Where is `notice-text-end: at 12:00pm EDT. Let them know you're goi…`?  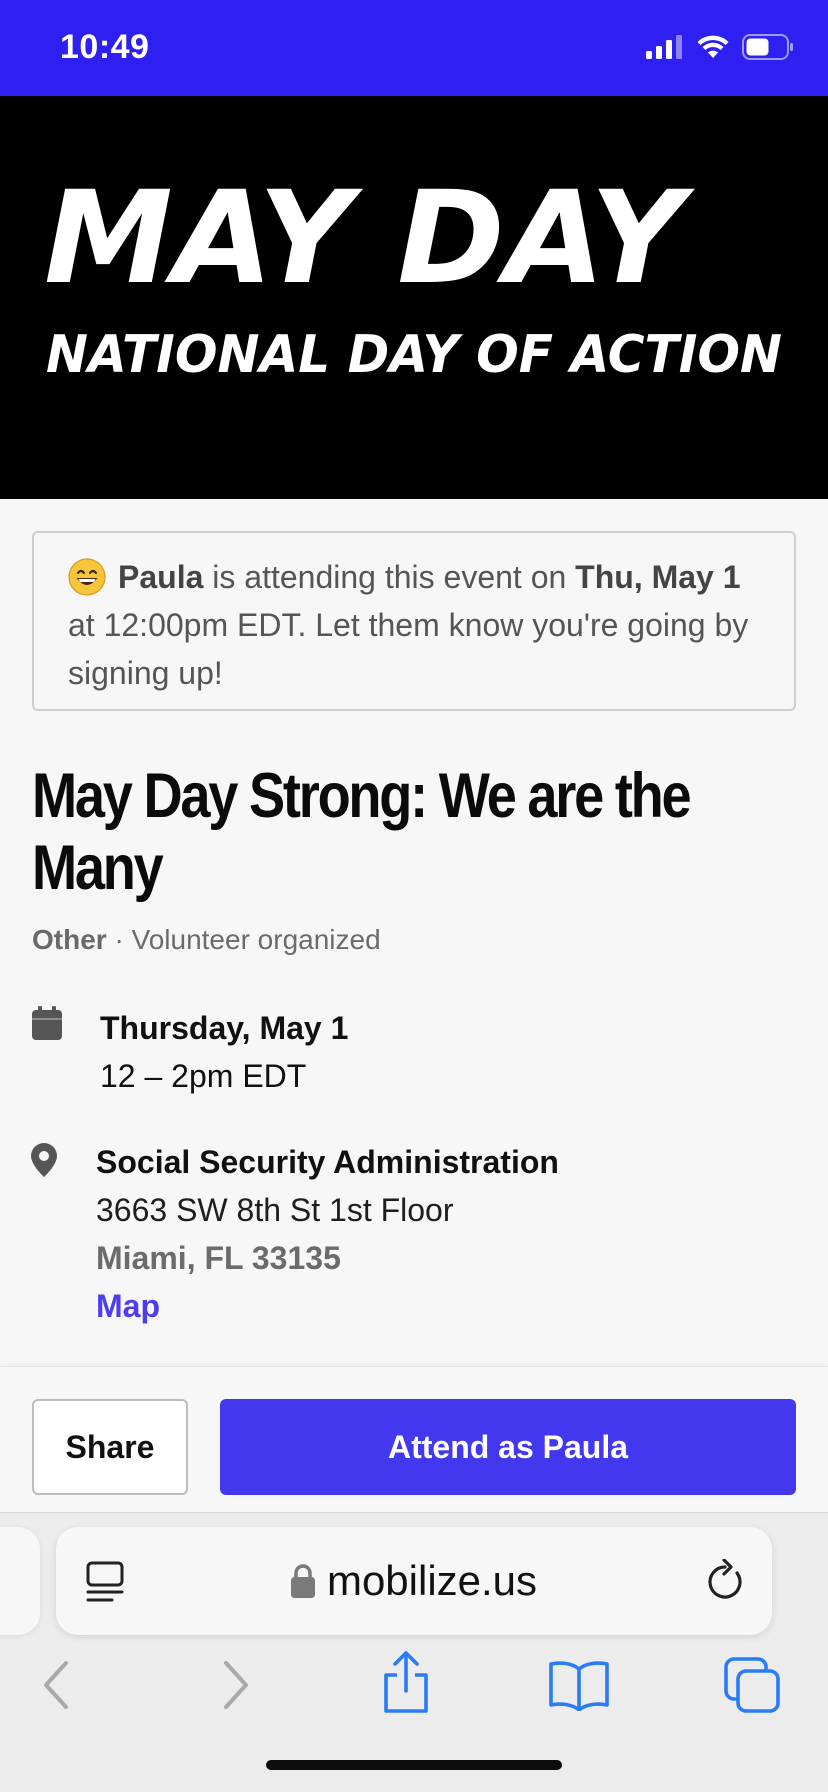 notice-text-end: at 12:00pm EDT. Let them know you're goi… is located at coordinates (408, 649).